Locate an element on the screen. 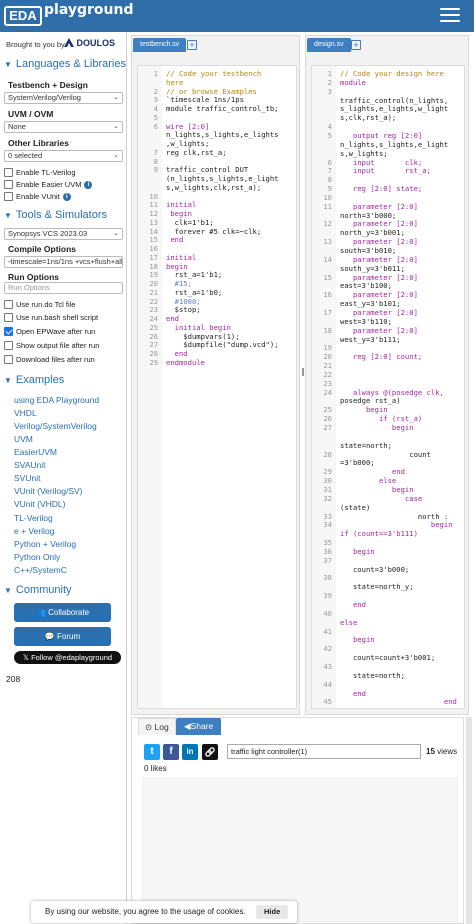  tab-log: ⊙ Log is located at coordinates (157, 726).